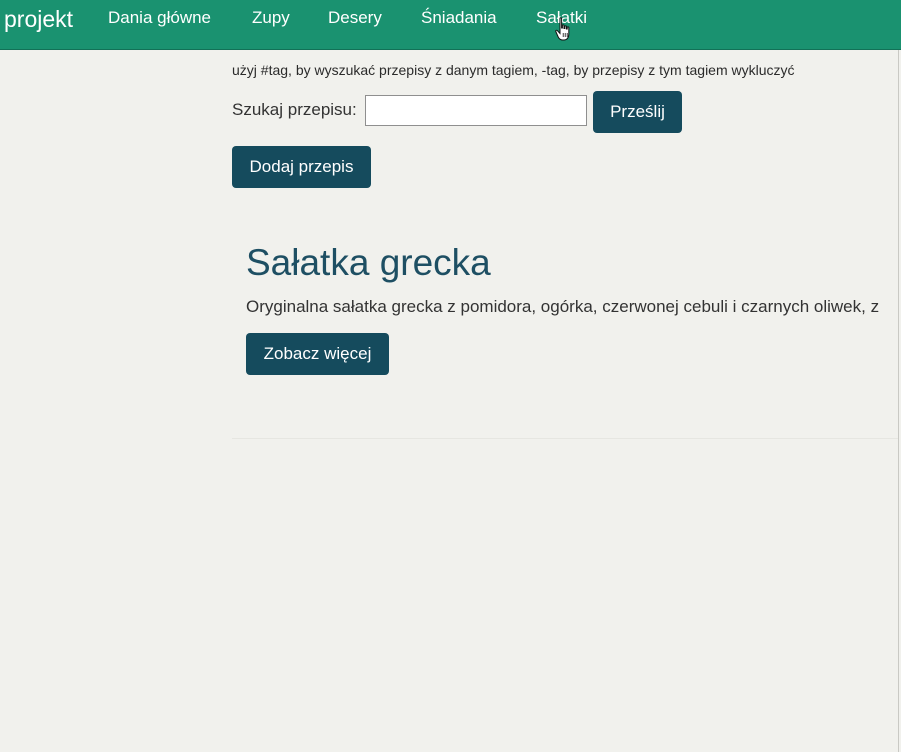 This screenshot has width=901, height=752. Describe the element at coordinates (355, 18) in the screenshot. I see `nav-item-desery: Desery` at that location.